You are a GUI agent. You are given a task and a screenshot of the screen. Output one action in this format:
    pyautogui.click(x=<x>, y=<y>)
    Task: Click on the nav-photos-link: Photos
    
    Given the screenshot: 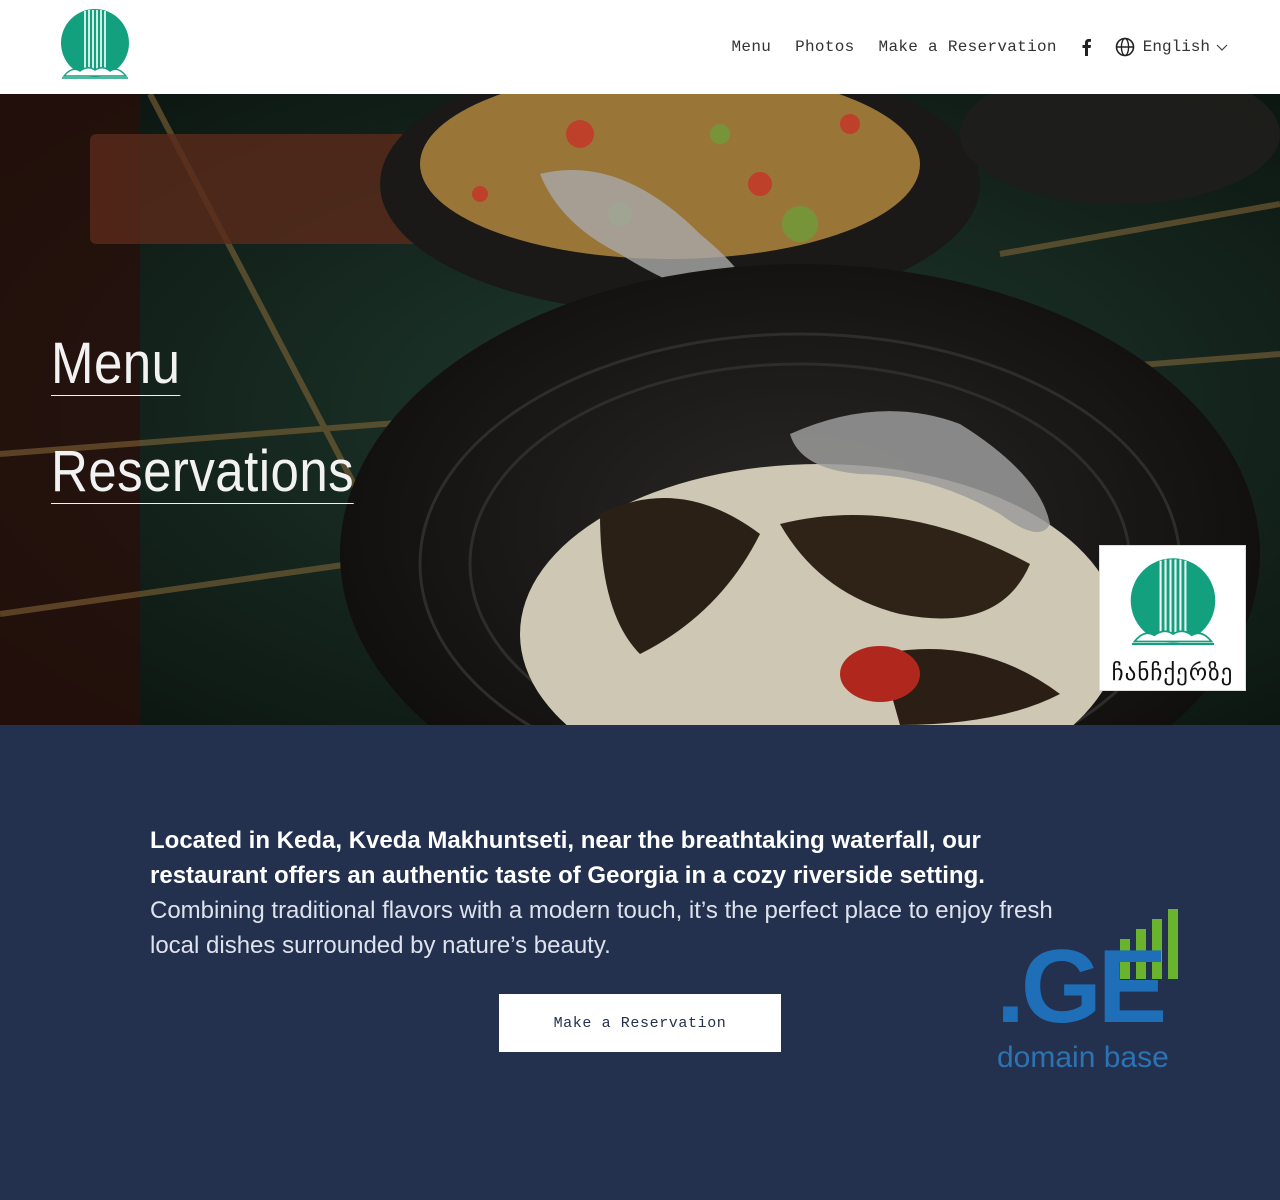 What is the action you would take?
    pyautogui.click(x=824, y=47)
    